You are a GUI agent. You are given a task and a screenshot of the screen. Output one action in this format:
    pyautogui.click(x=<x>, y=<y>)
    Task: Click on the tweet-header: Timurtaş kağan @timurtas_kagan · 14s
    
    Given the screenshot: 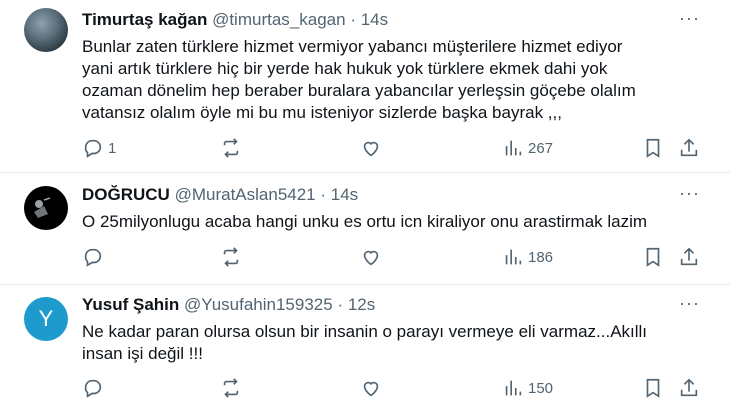 What is the action you would take?
    pyautogui.click(x=235, y=20)
    